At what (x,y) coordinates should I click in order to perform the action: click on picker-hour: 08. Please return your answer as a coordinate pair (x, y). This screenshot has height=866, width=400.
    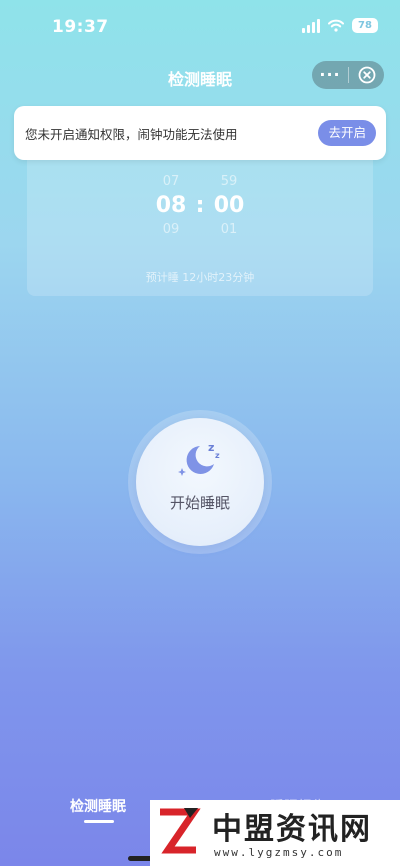
    Looking at the image, I should click on (171, 205).